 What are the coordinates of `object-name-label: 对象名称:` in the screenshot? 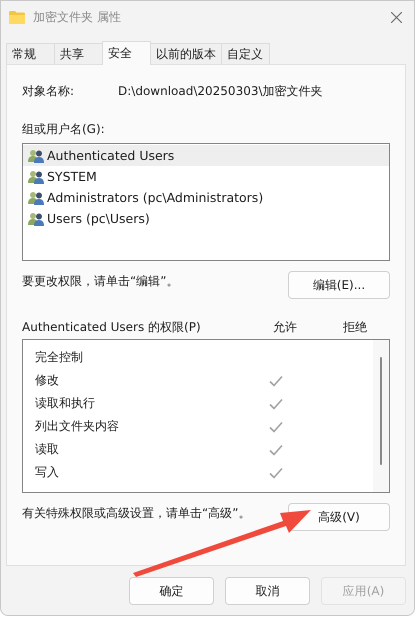 It's located at (49, 91).